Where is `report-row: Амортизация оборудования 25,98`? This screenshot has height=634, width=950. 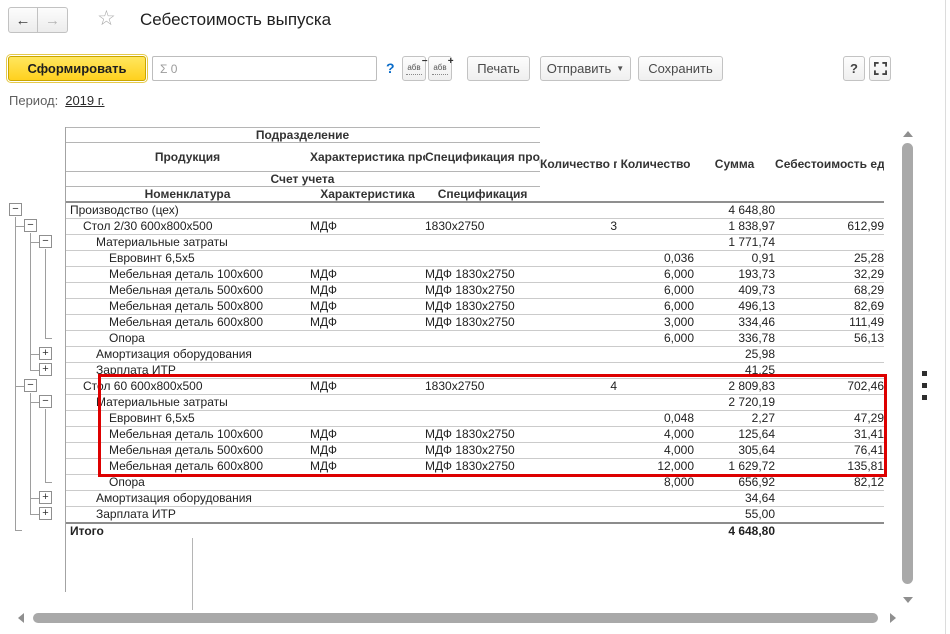
report-row: Амортизация оборудования 25,98 is located at coordinates (475, 354).